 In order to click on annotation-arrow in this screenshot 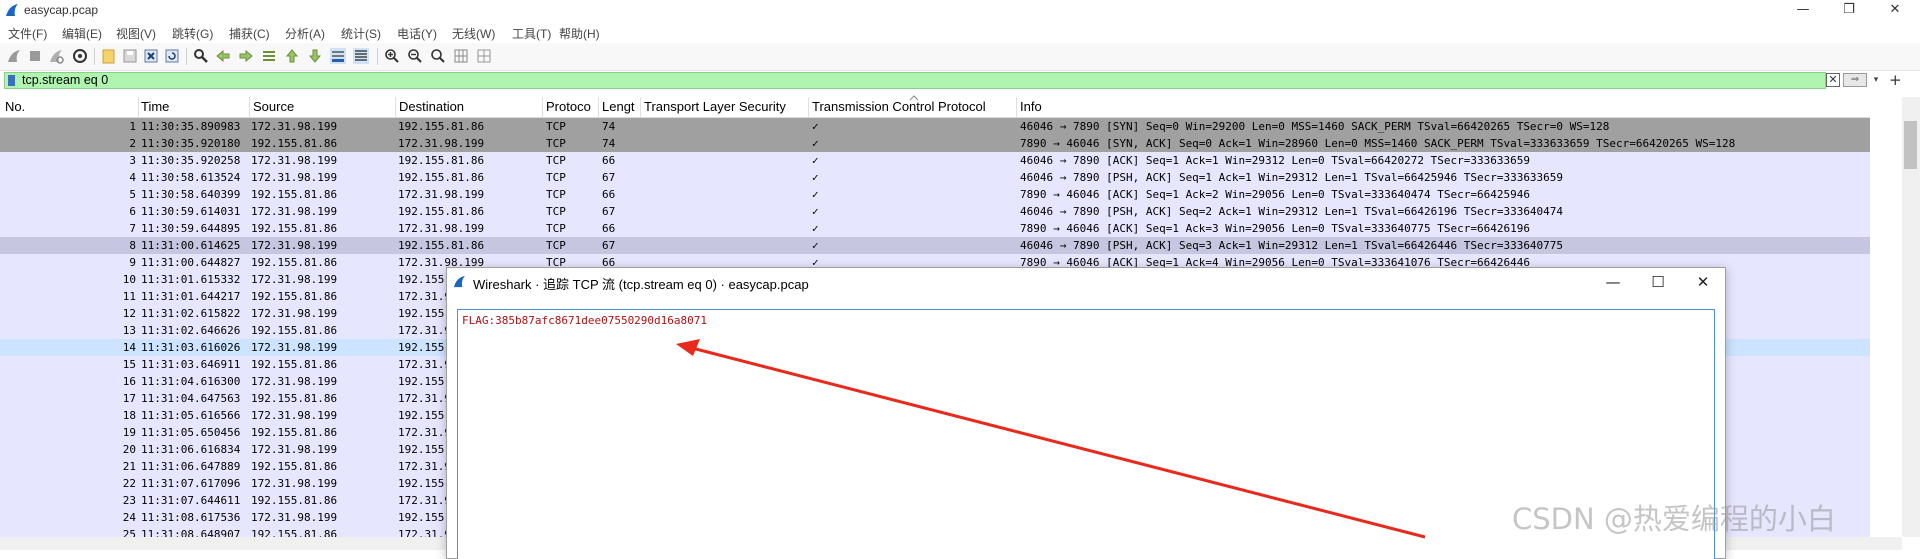, I will do `click(1051, 439)`.